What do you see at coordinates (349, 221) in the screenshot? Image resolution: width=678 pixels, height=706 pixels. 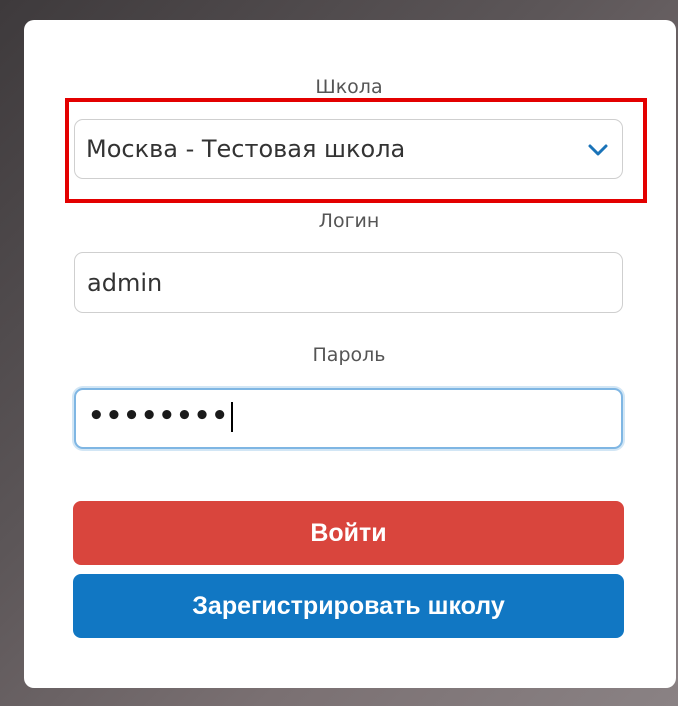 I see `login-label: Логин` at bounding box center [349, 221].